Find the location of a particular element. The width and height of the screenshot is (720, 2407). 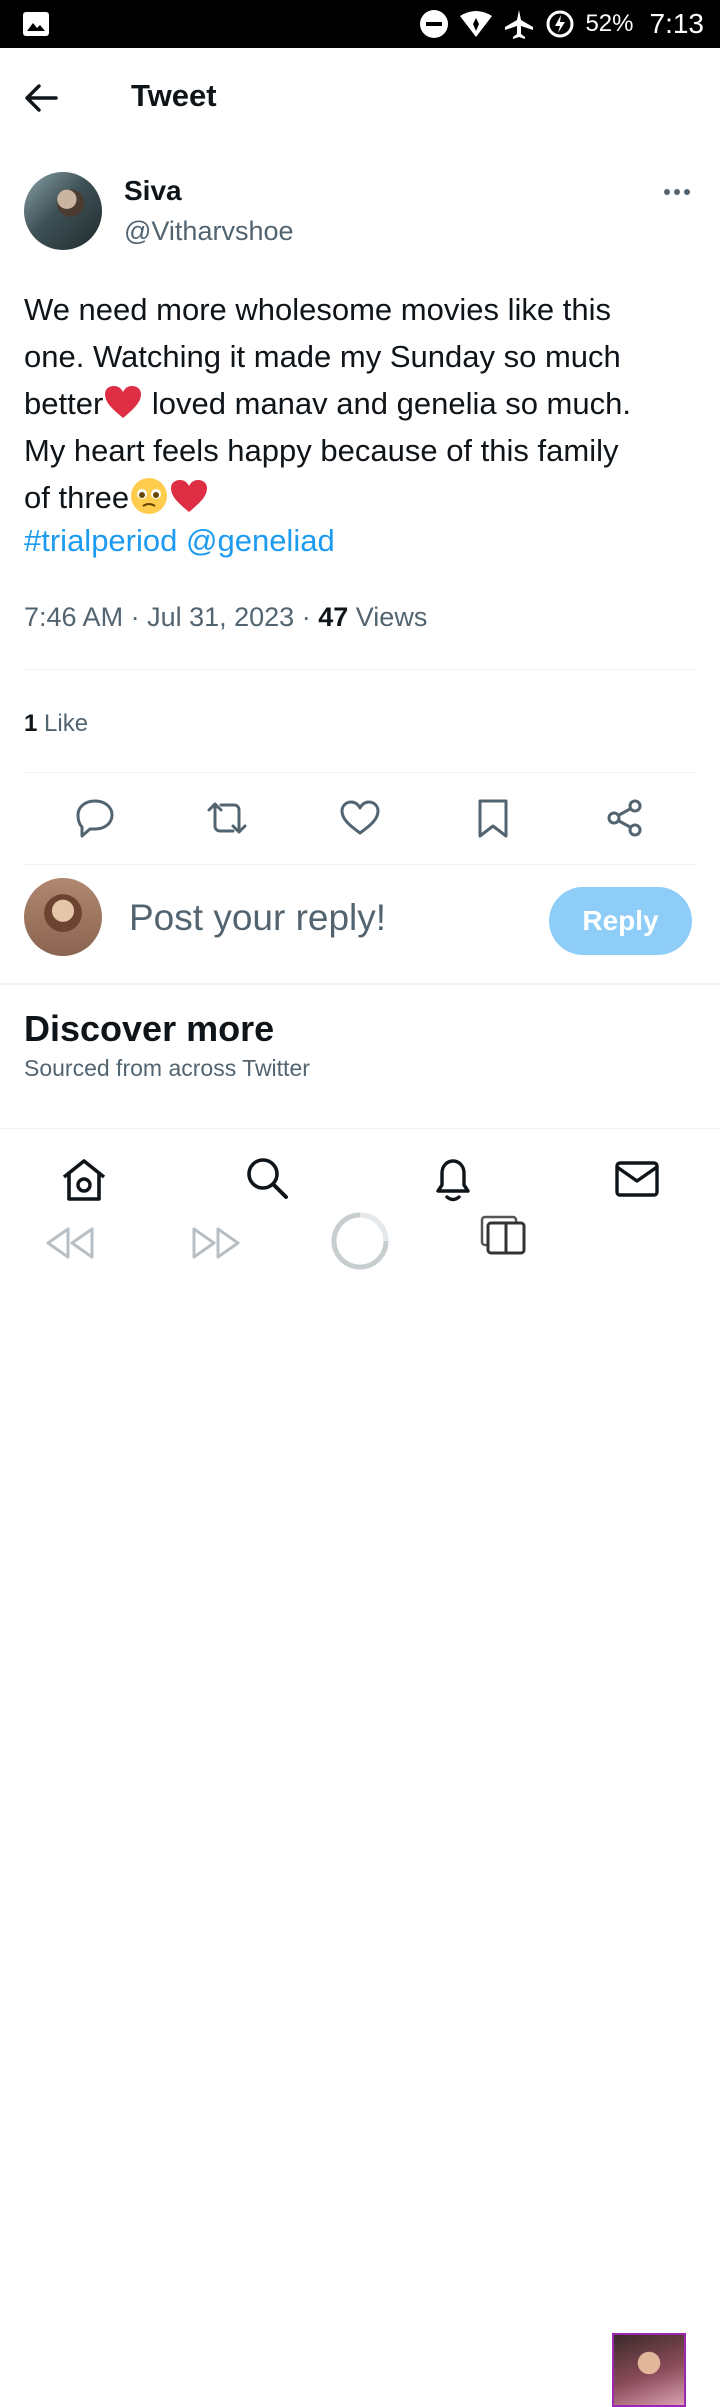

tweet-line: better loved manav and genelia so much. is located at coordinates (327, 403).